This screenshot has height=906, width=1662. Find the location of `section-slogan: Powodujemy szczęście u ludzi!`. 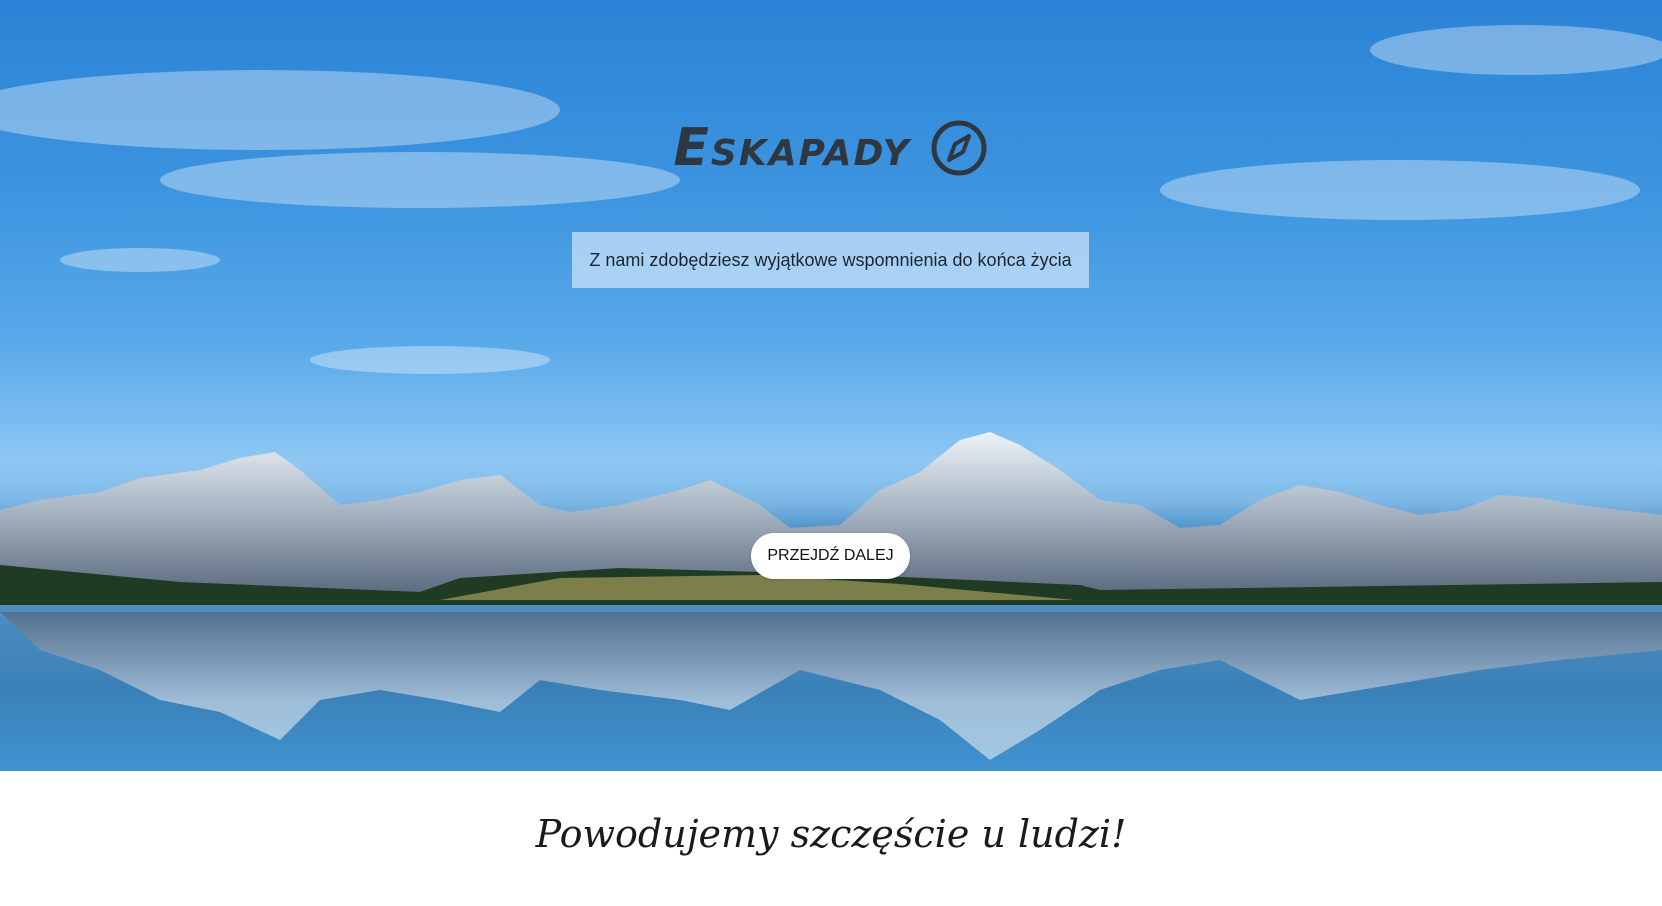

section-slogan: Powodujemy szczęście u ludzi! is located at coordinates (831, 834).